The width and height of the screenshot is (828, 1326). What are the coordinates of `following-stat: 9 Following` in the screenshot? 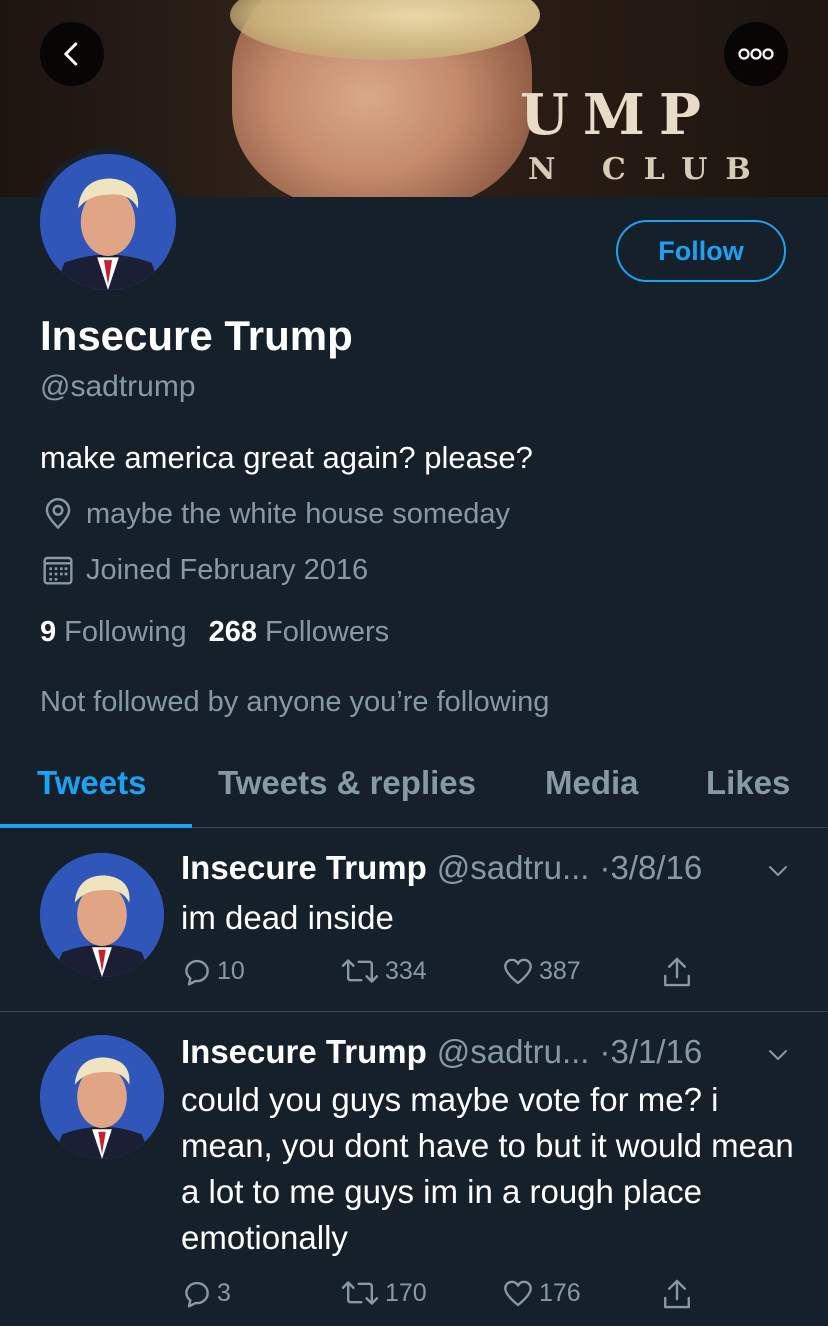 It's located at (113, 632).